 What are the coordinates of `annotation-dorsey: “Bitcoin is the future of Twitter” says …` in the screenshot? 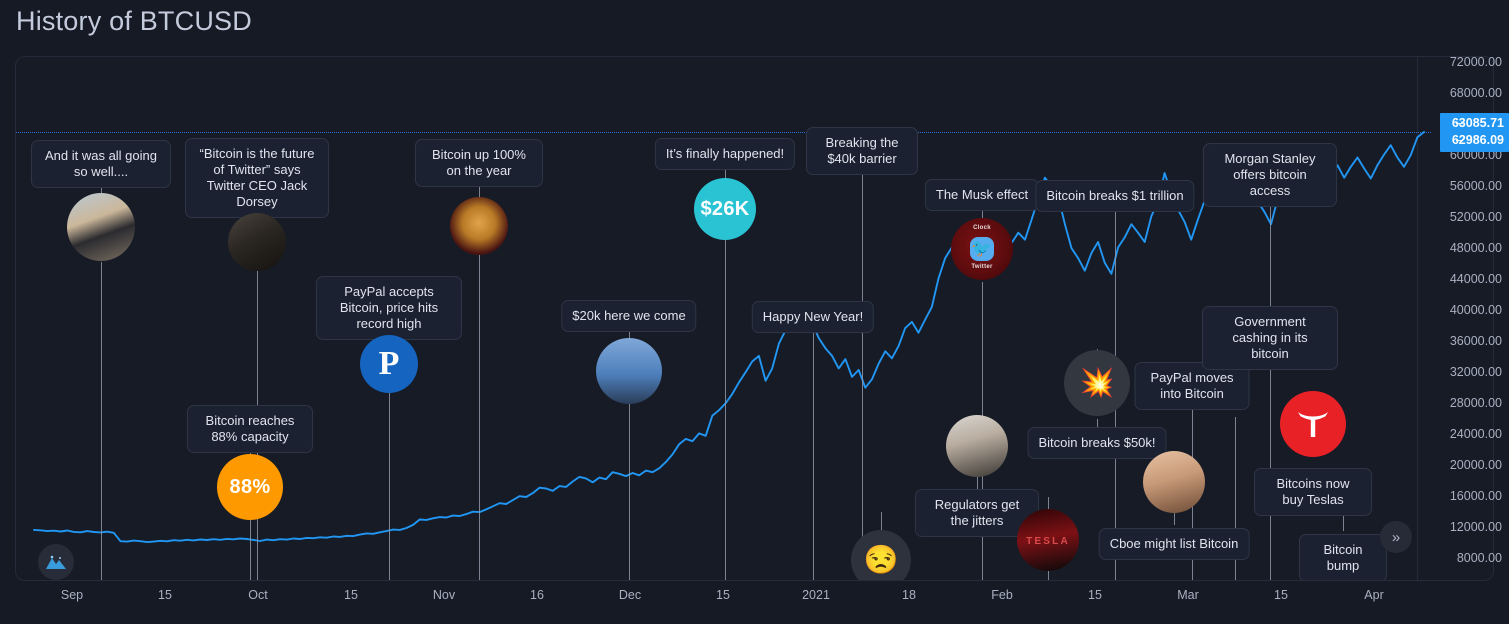 It's located at (257, 178).